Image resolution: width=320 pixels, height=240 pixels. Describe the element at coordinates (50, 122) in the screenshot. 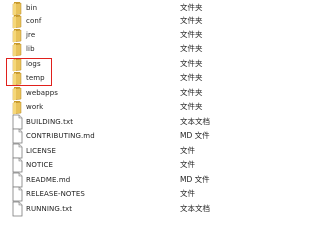

I see `file-name: BUILDING.txt` at that location.